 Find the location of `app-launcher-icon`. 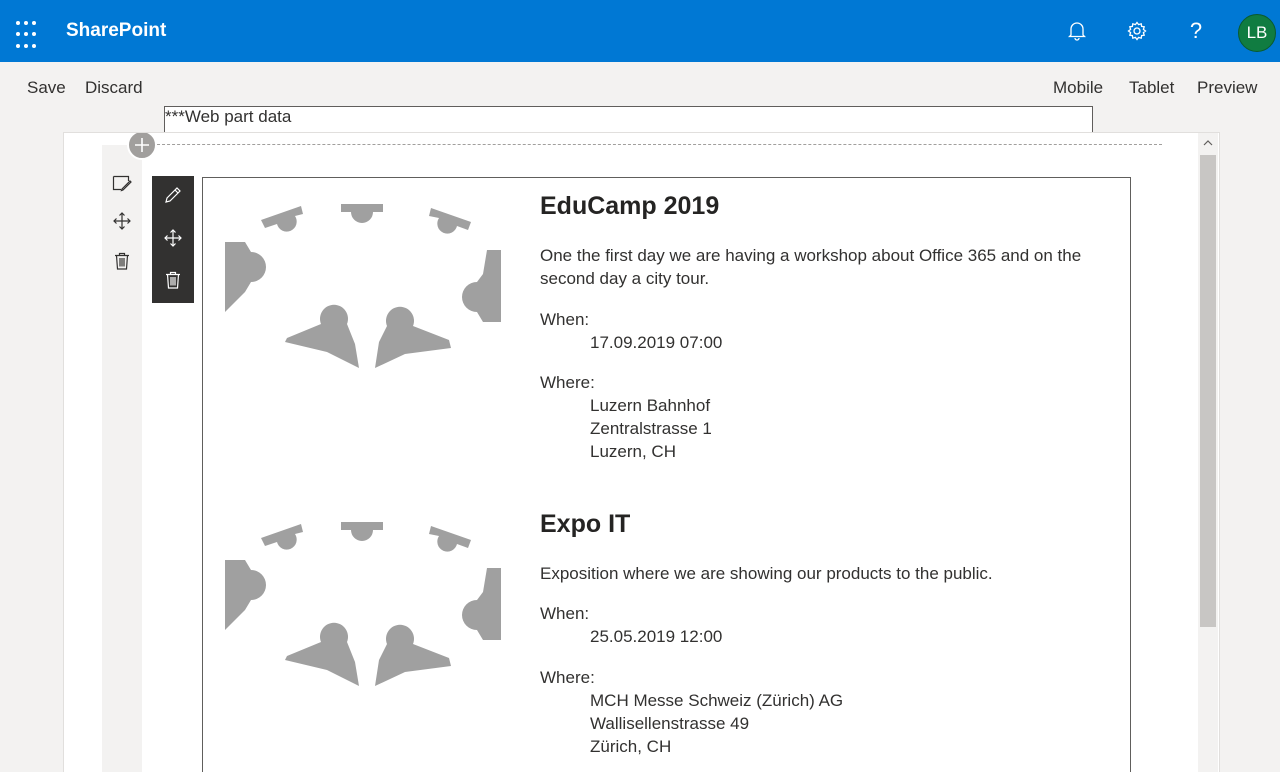

app-launcher-icon is located at coordinates (26, 31).